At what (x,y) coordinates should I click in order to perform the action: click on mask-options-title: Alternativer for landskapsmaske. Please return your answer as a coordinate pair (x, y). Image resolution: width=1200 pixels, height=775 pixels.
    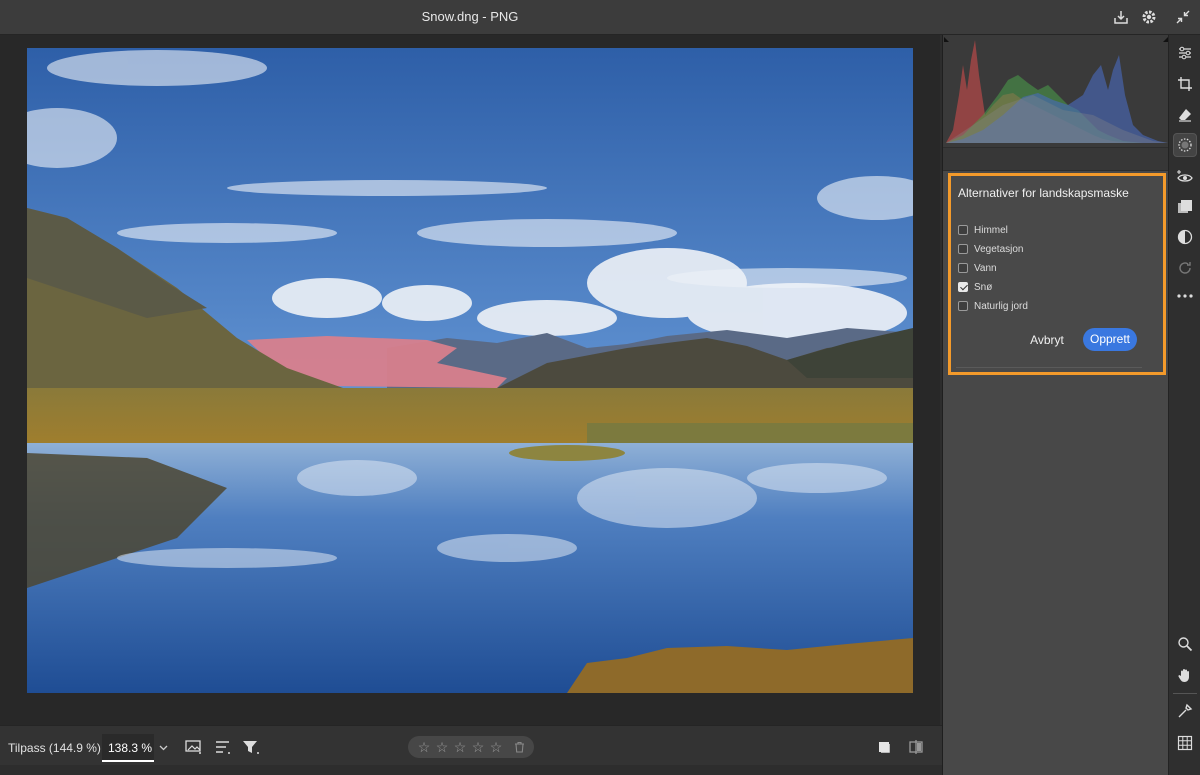
    Looking at the image, I should click on (1043, 193).